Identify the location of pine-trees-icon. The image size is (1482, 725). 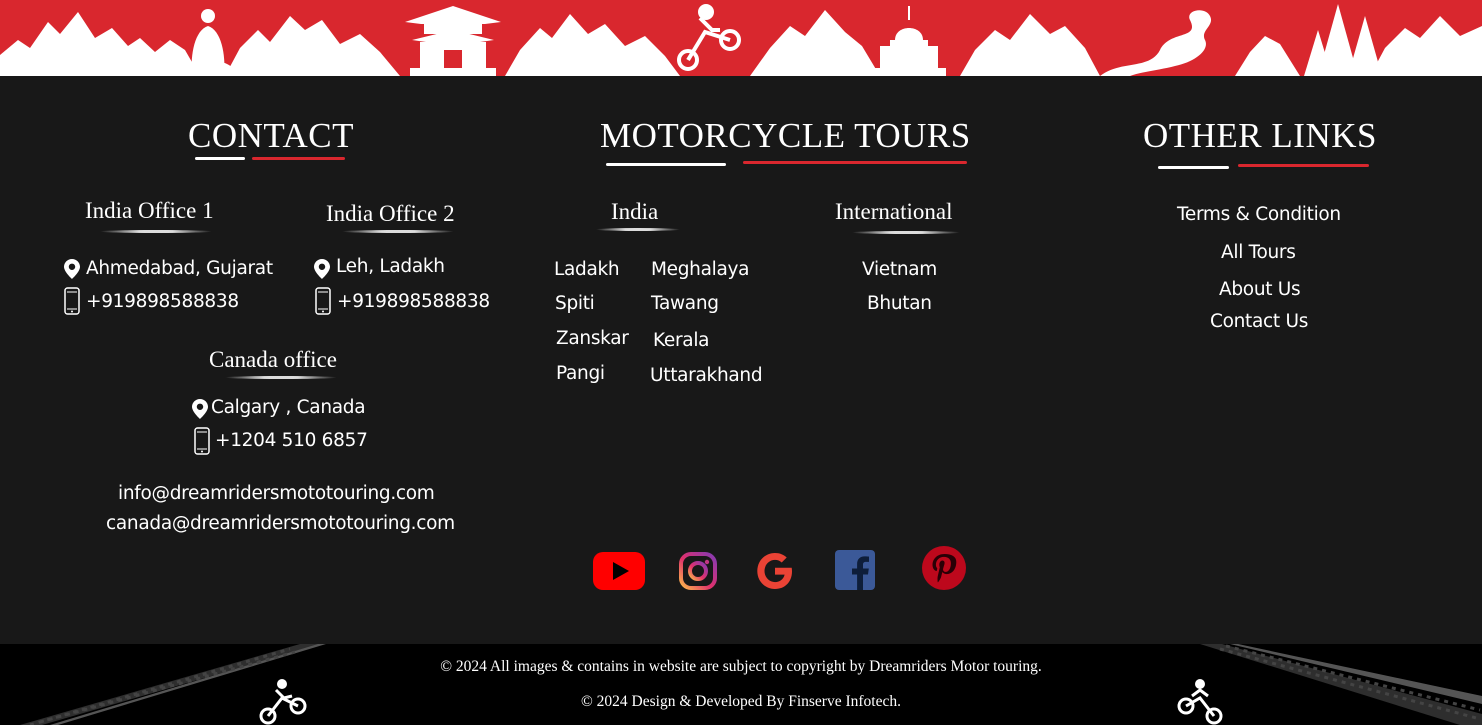
(1343, 40).